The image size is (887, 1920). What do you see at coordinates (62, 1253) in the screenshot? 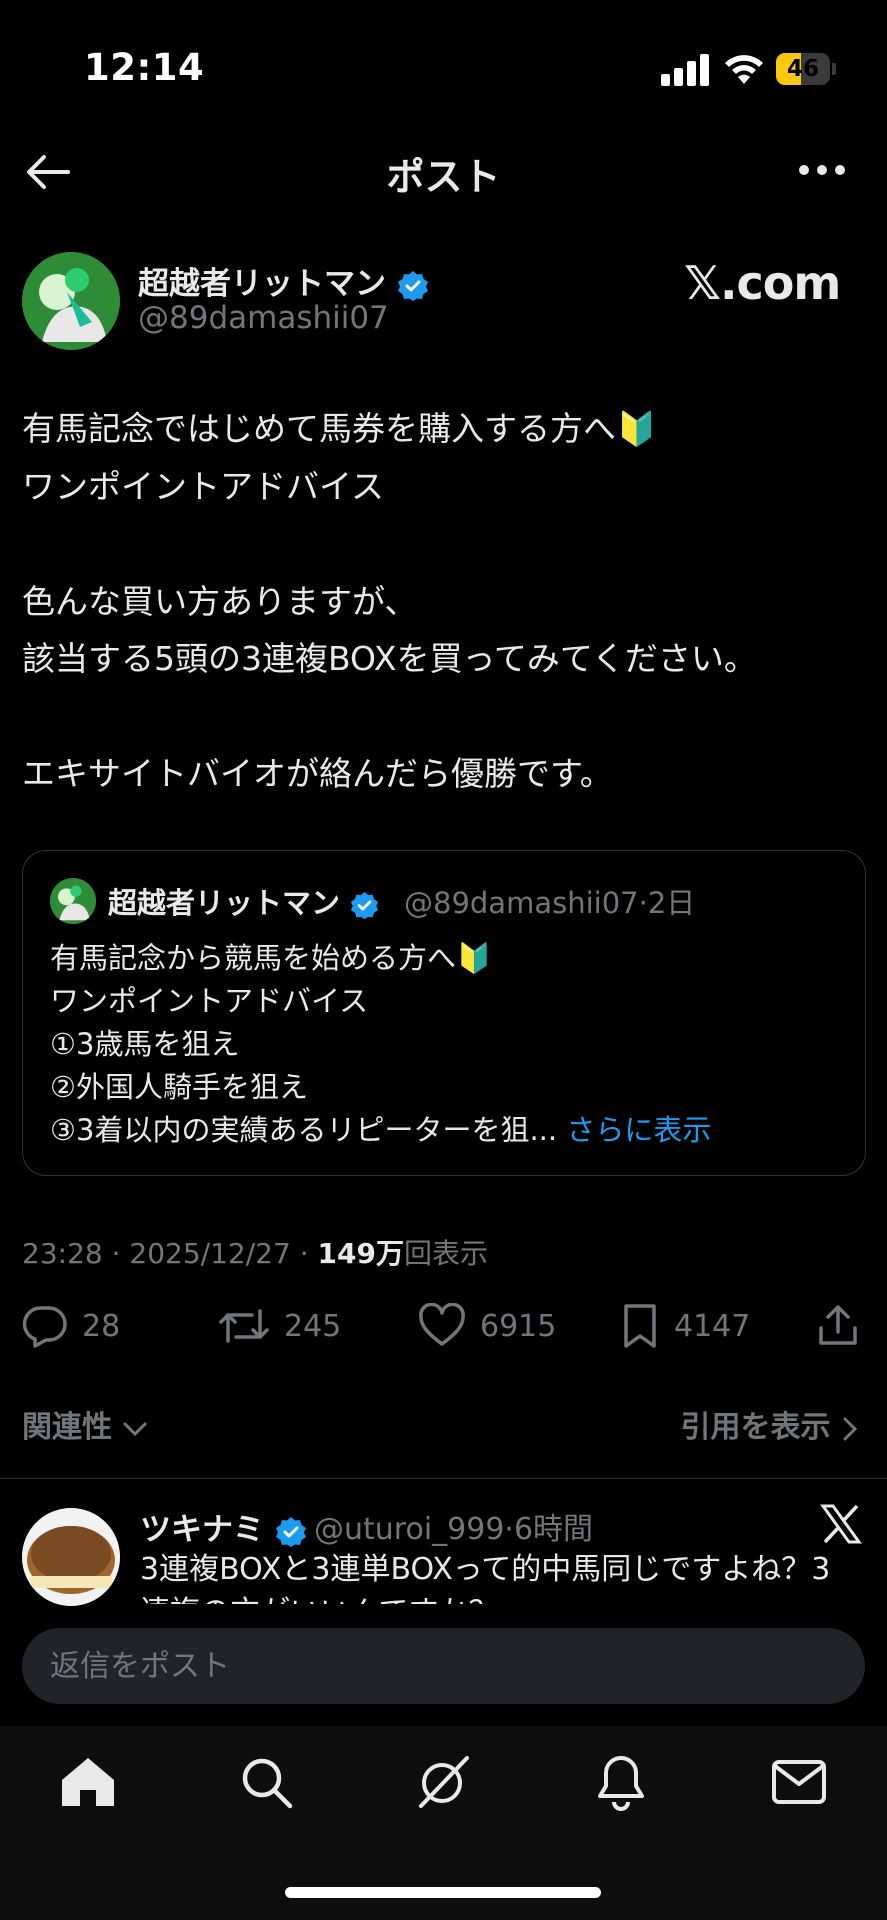
I see `post-time: 23:28` at bounding box center [62, 1253].